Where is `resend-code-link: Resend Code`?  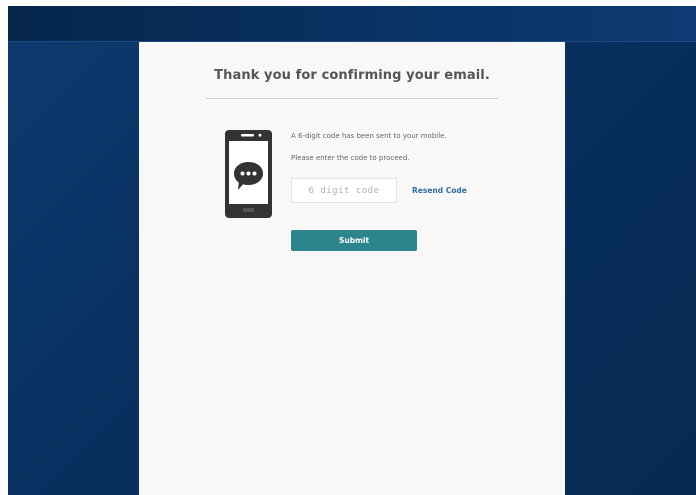
resend-code-link: Resend Code is located at coordinates (439, 190).